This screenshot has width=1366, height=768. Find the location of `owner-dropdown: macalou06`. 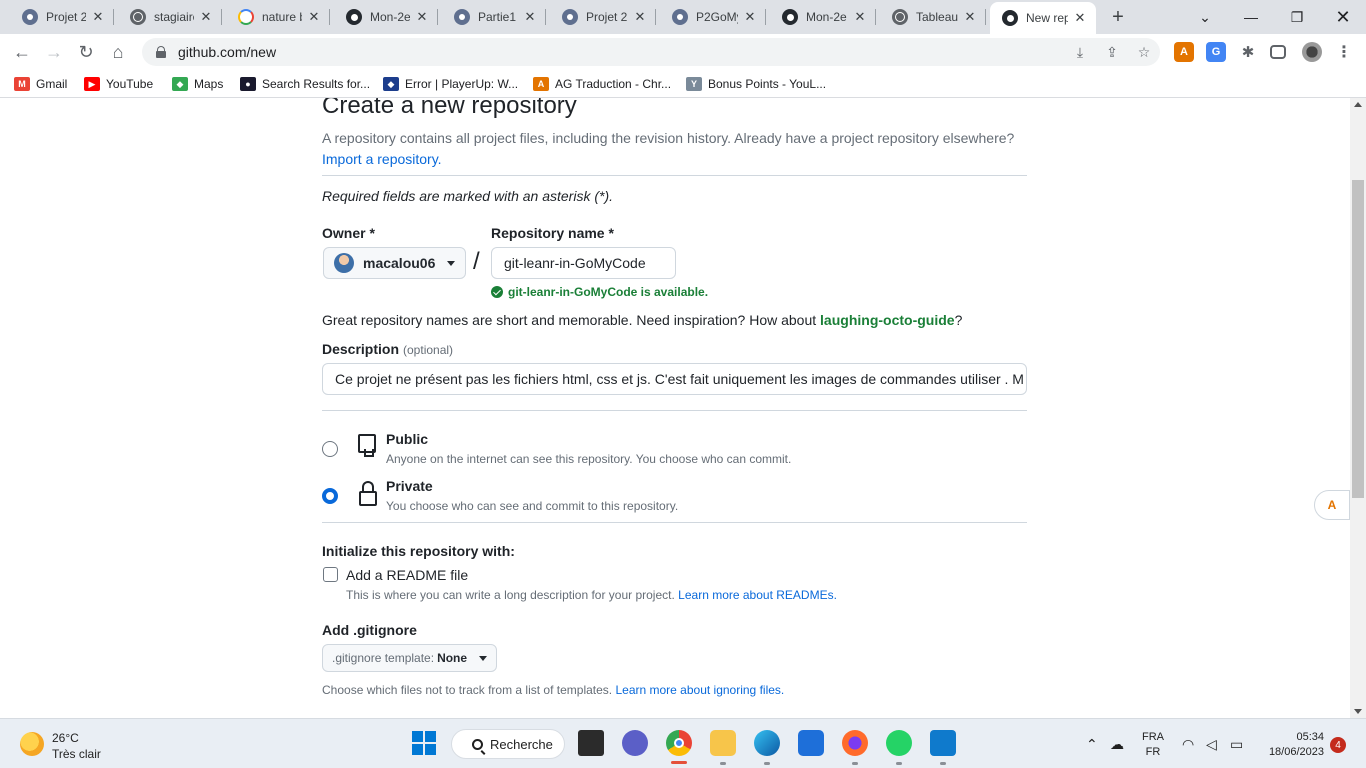

owner-dropdown: macalou06 is located at coordinates (394, 263).